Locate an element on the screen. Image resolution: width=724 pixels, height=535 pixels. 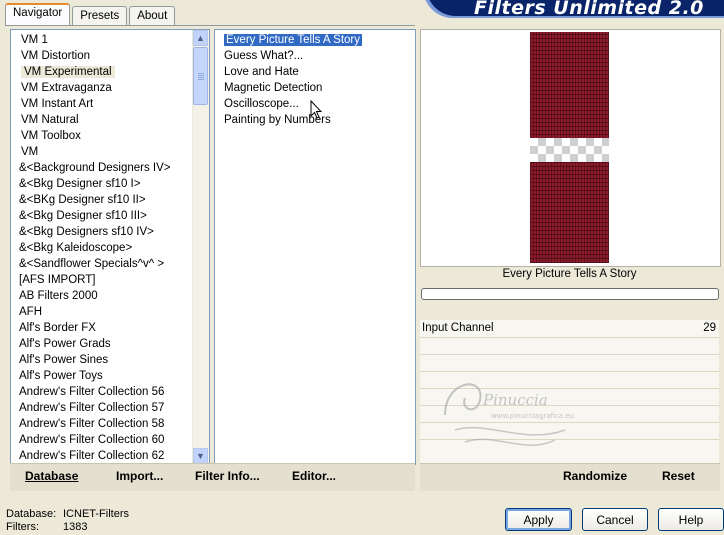
scroll-up-button: ▲ is located at coordinates (200, 38).